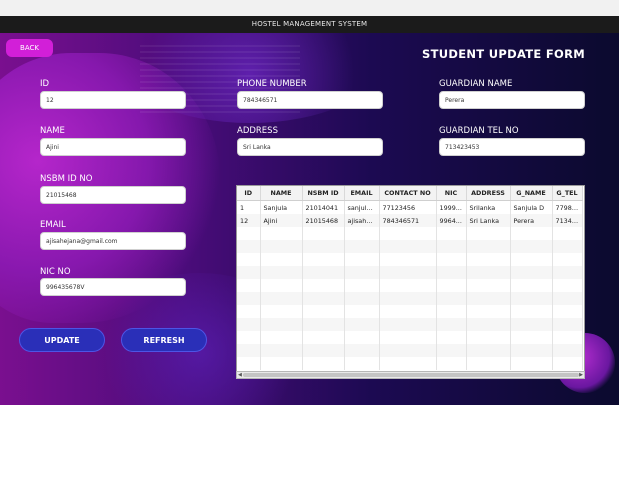 This screenshot has width=619, height=477. I want to click on phone-field, so click(310, 100).